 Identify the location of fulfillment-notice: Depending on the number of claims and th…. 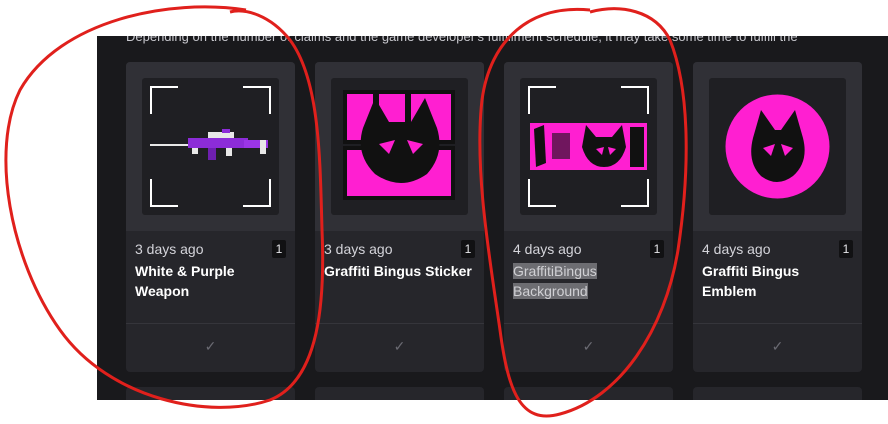
(462, 40).